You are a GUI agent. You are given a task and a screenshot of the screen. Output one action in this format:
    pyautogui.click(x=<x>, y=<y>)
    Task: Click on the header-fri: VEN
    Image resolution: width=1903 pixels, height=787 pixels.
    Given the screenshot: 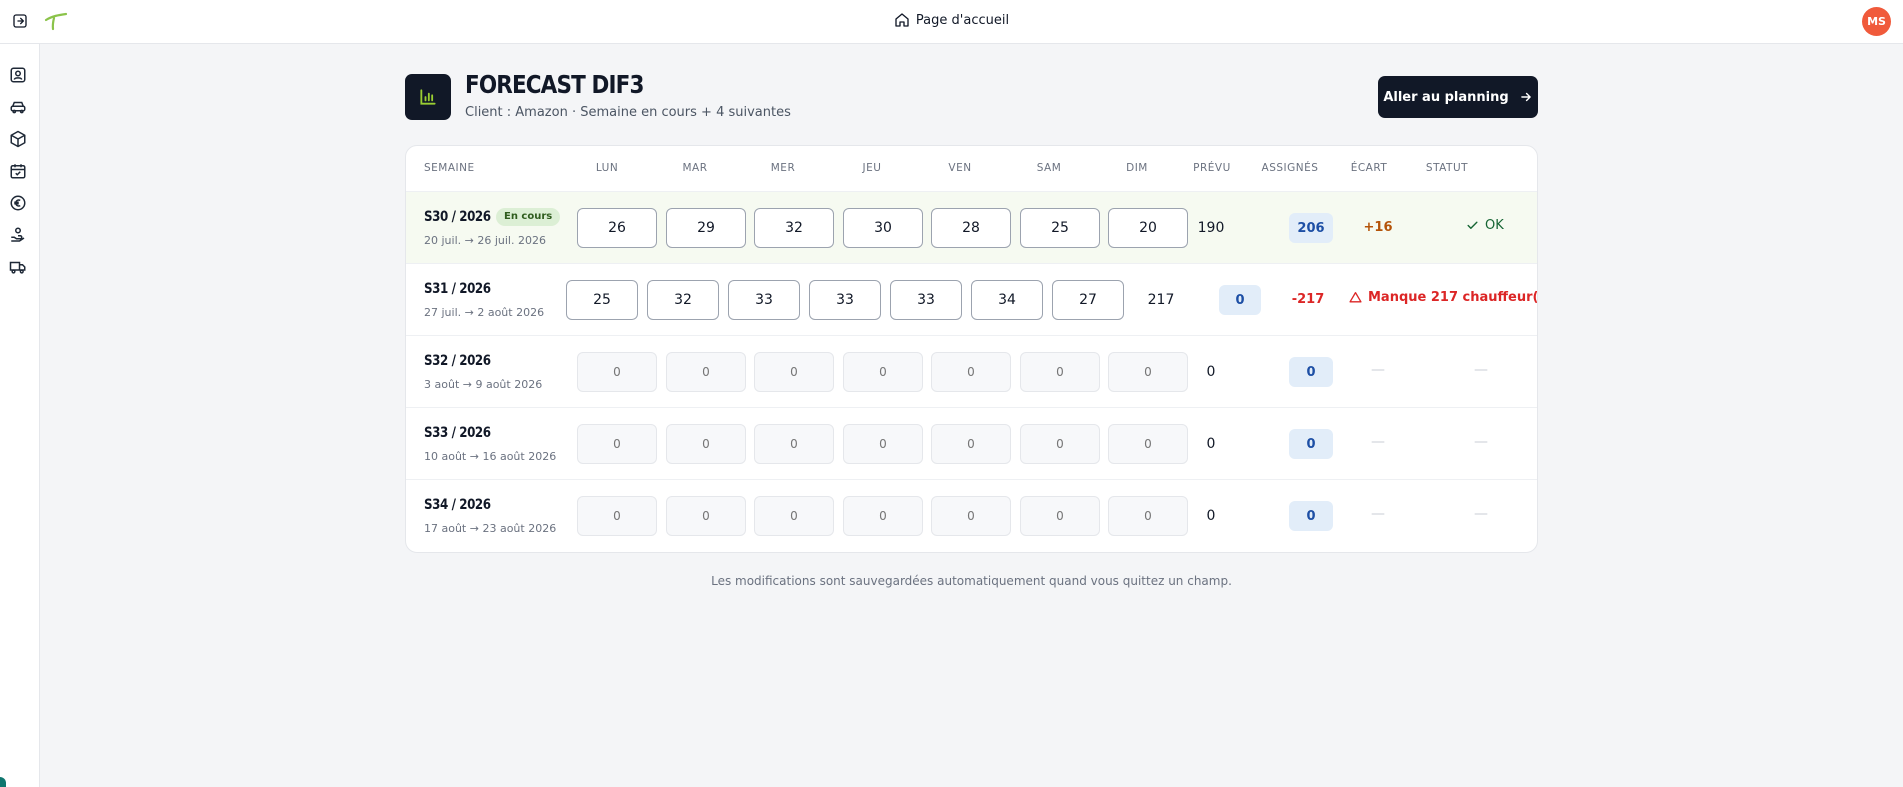 What is the action you would take?
    pyautogui.click(x=960, y=168)
    